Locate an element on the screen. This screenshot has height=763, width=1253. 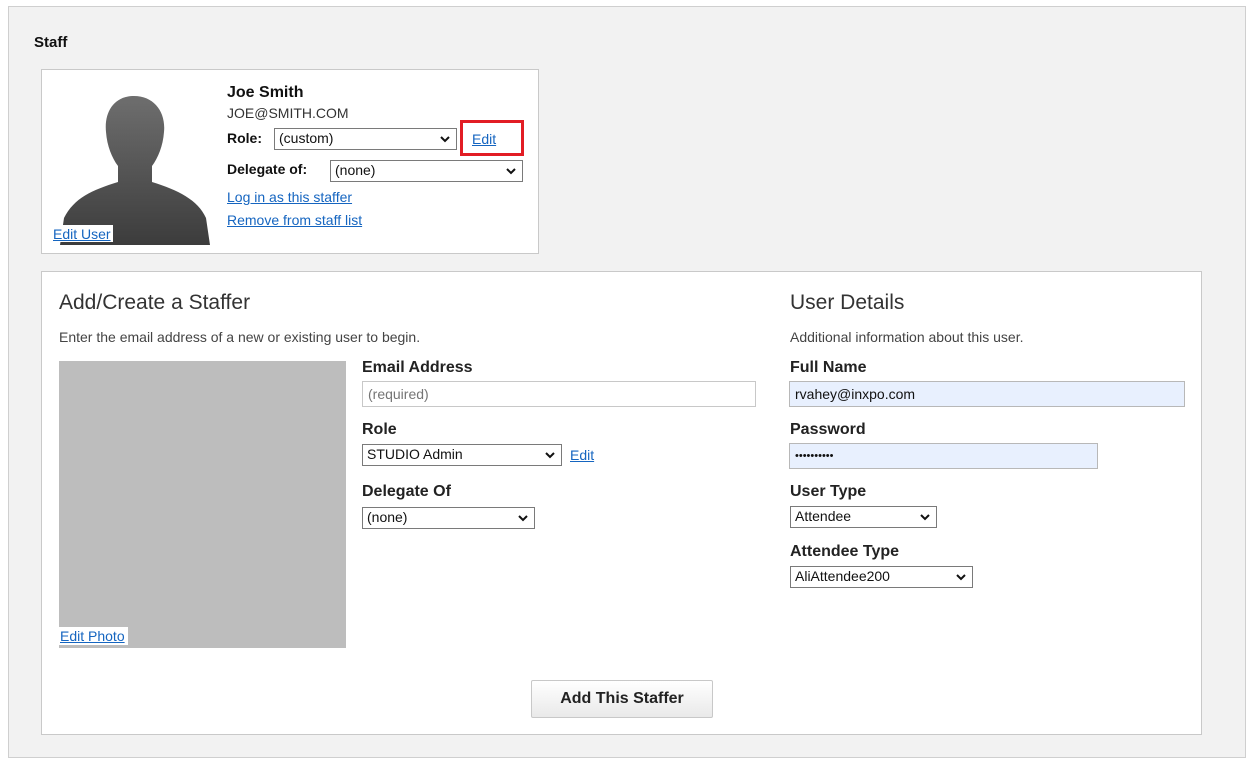
role-label: Role: is located at coordinates (244, 138).